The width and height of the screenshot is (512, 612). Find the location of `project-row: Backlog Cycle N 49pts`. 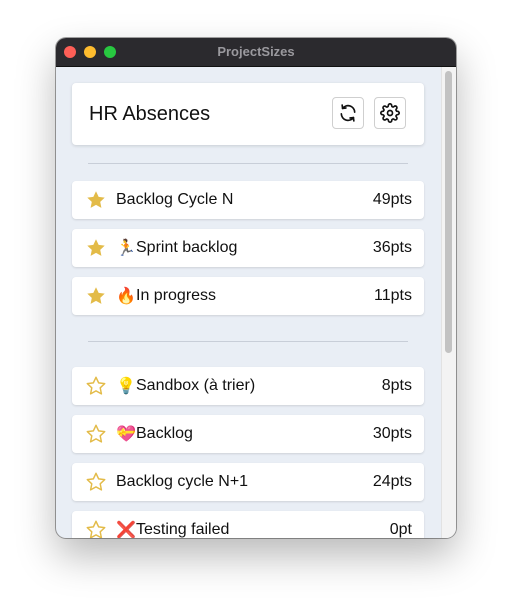

project-row: Backlog Cycle N 49pts is located at coordinates (248, 200).